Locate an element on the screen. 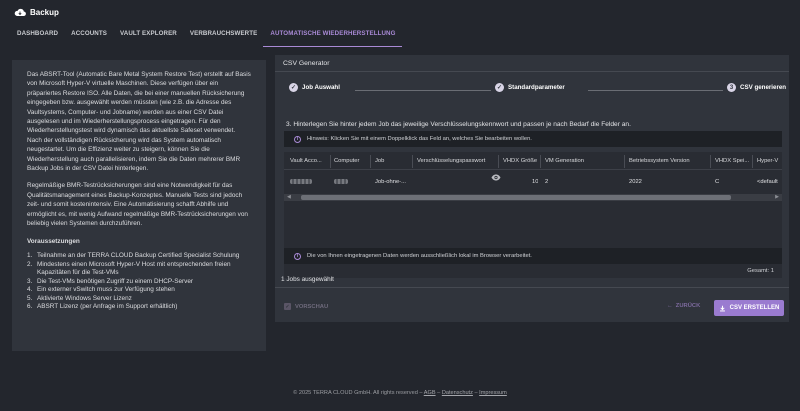 The height and width of the screenshot is (411, 800). impressum-link: Impressum is located at coordinates (493, 393).